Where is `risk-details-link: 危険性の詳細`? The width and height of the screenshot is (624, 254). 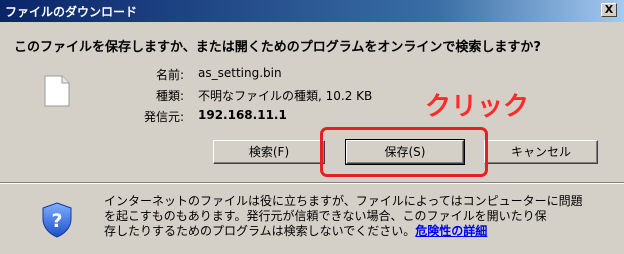
risk-details-link: 危険性の詳細 is located at coordinates (451, 231).